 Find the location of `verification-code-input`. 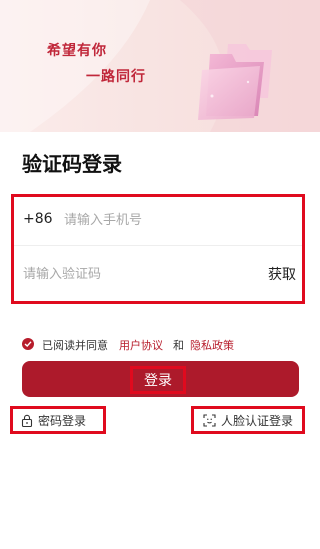

verification-code-input is located at coordinates (133, 274).